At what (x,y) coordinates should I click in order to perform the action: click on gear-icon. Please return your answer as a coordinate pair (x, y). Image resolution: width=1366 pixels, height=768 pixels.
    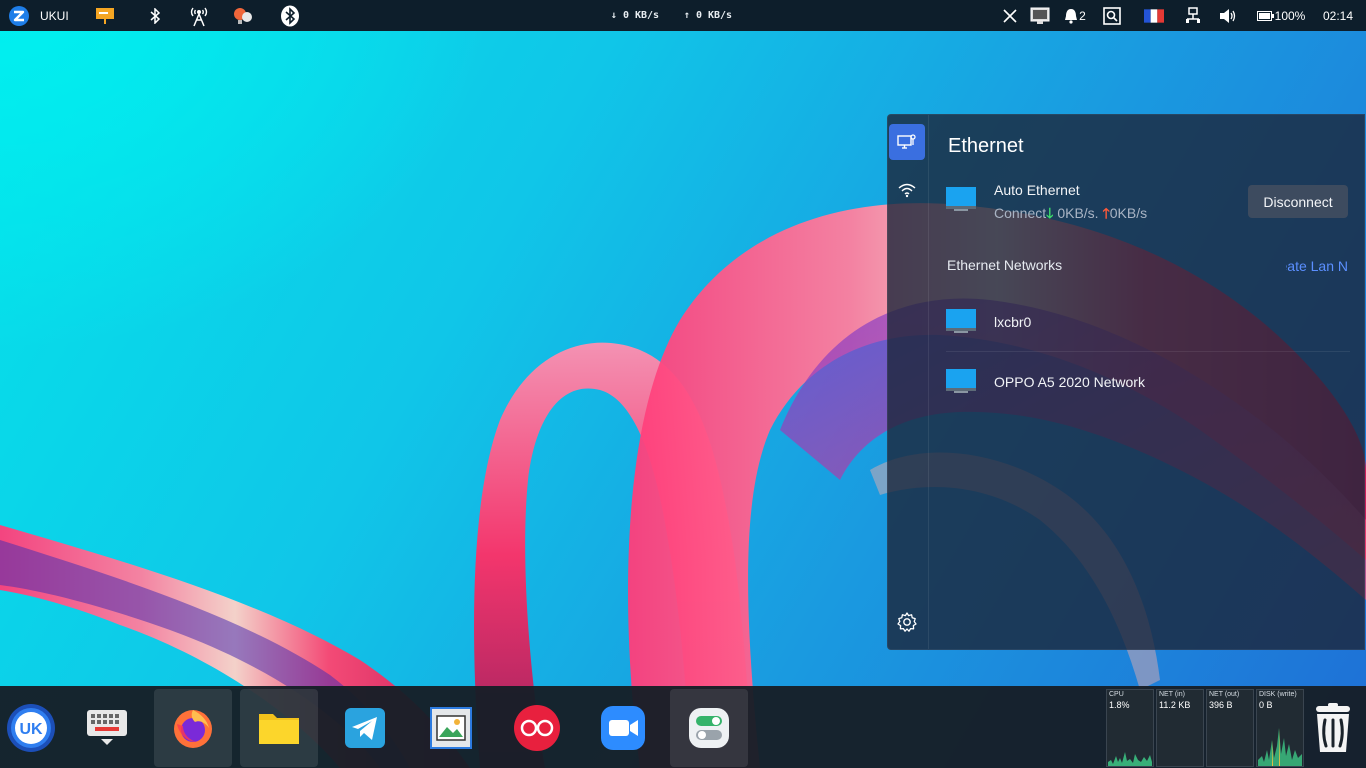
    Looking at the image, I should click on (907, 622).